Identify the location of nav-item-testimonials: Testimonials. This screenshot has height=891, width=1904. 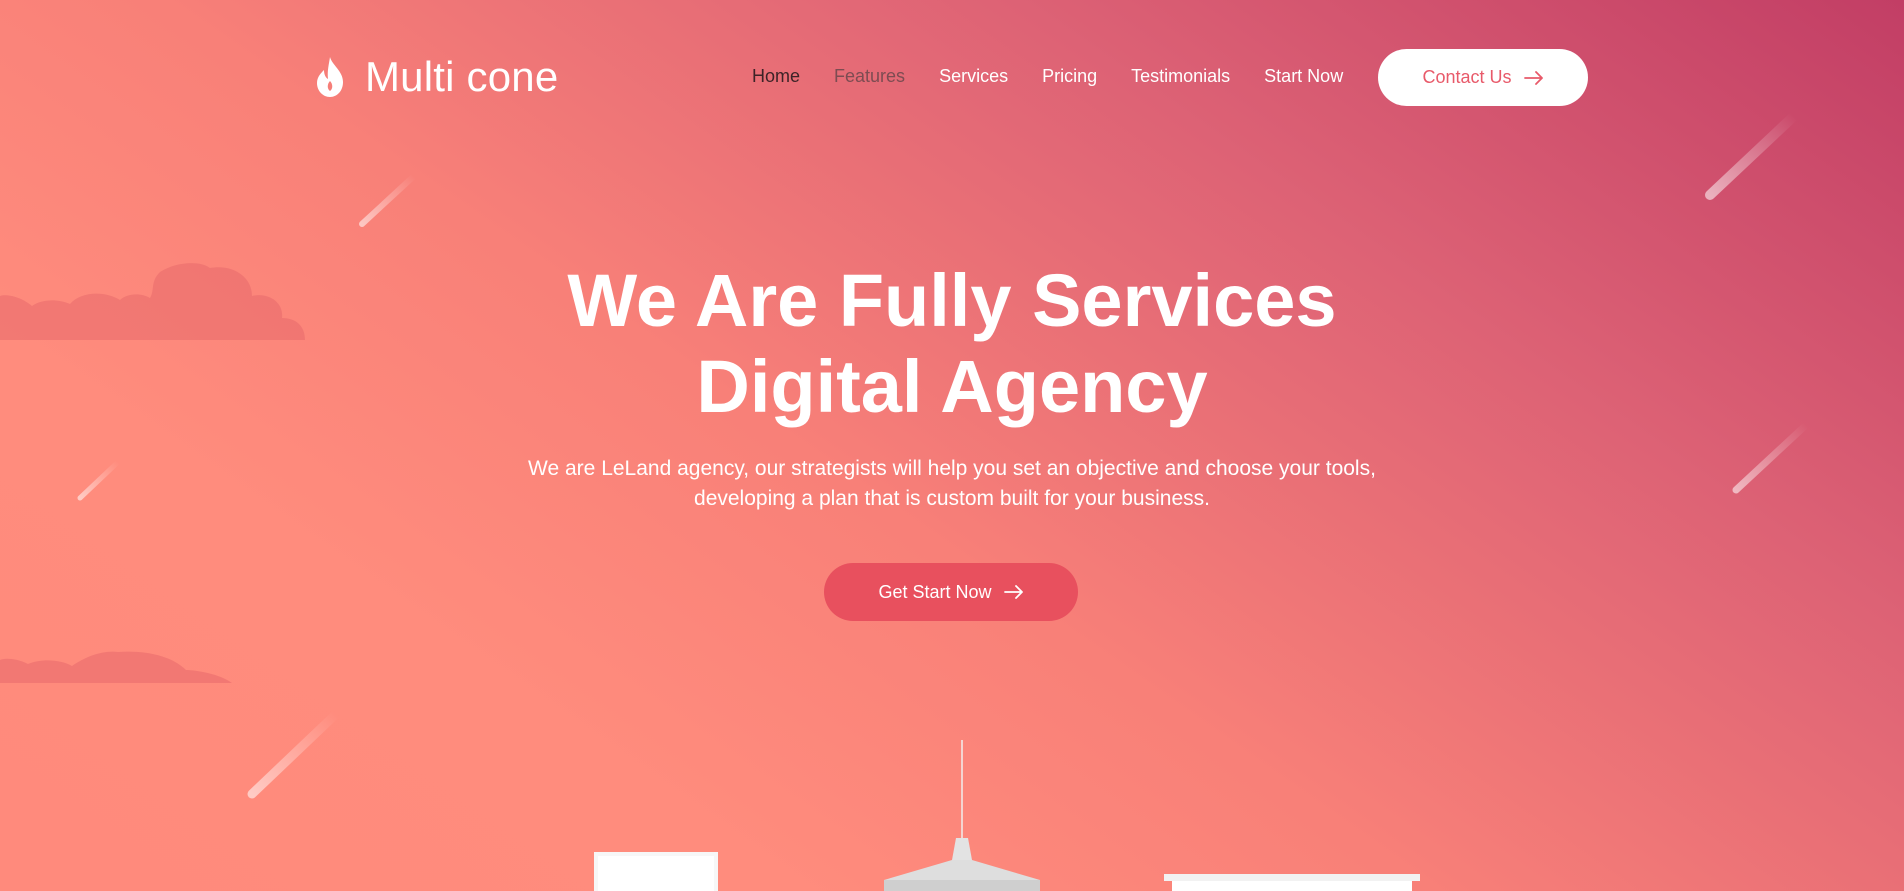
(1180, 76).